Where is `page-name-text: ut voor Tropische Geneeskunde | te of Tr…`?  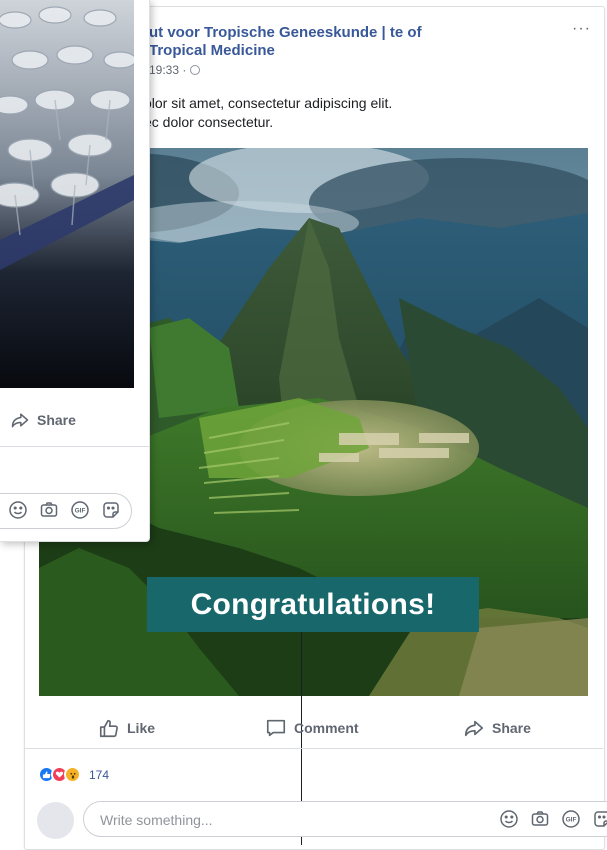 page-name-text: ut voor Tropische Geneeskunde | te of Tr… is located at coordinates (285, 41).